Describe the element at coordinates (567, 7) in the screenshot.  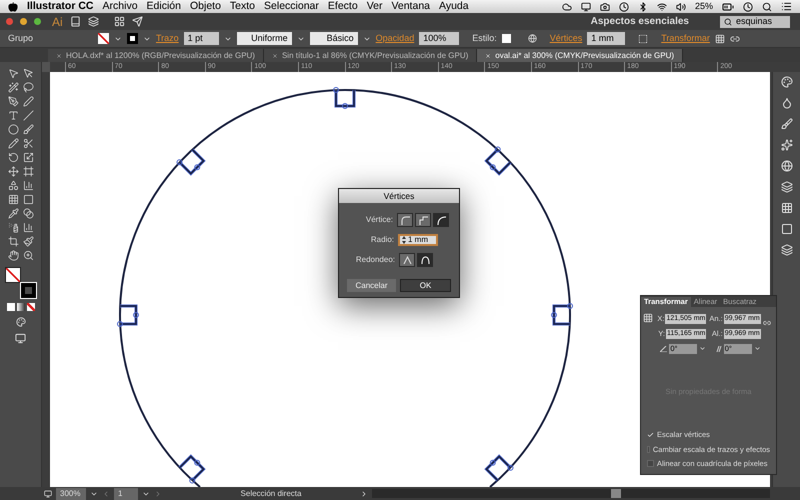
I see `cloud-icon` at that location.